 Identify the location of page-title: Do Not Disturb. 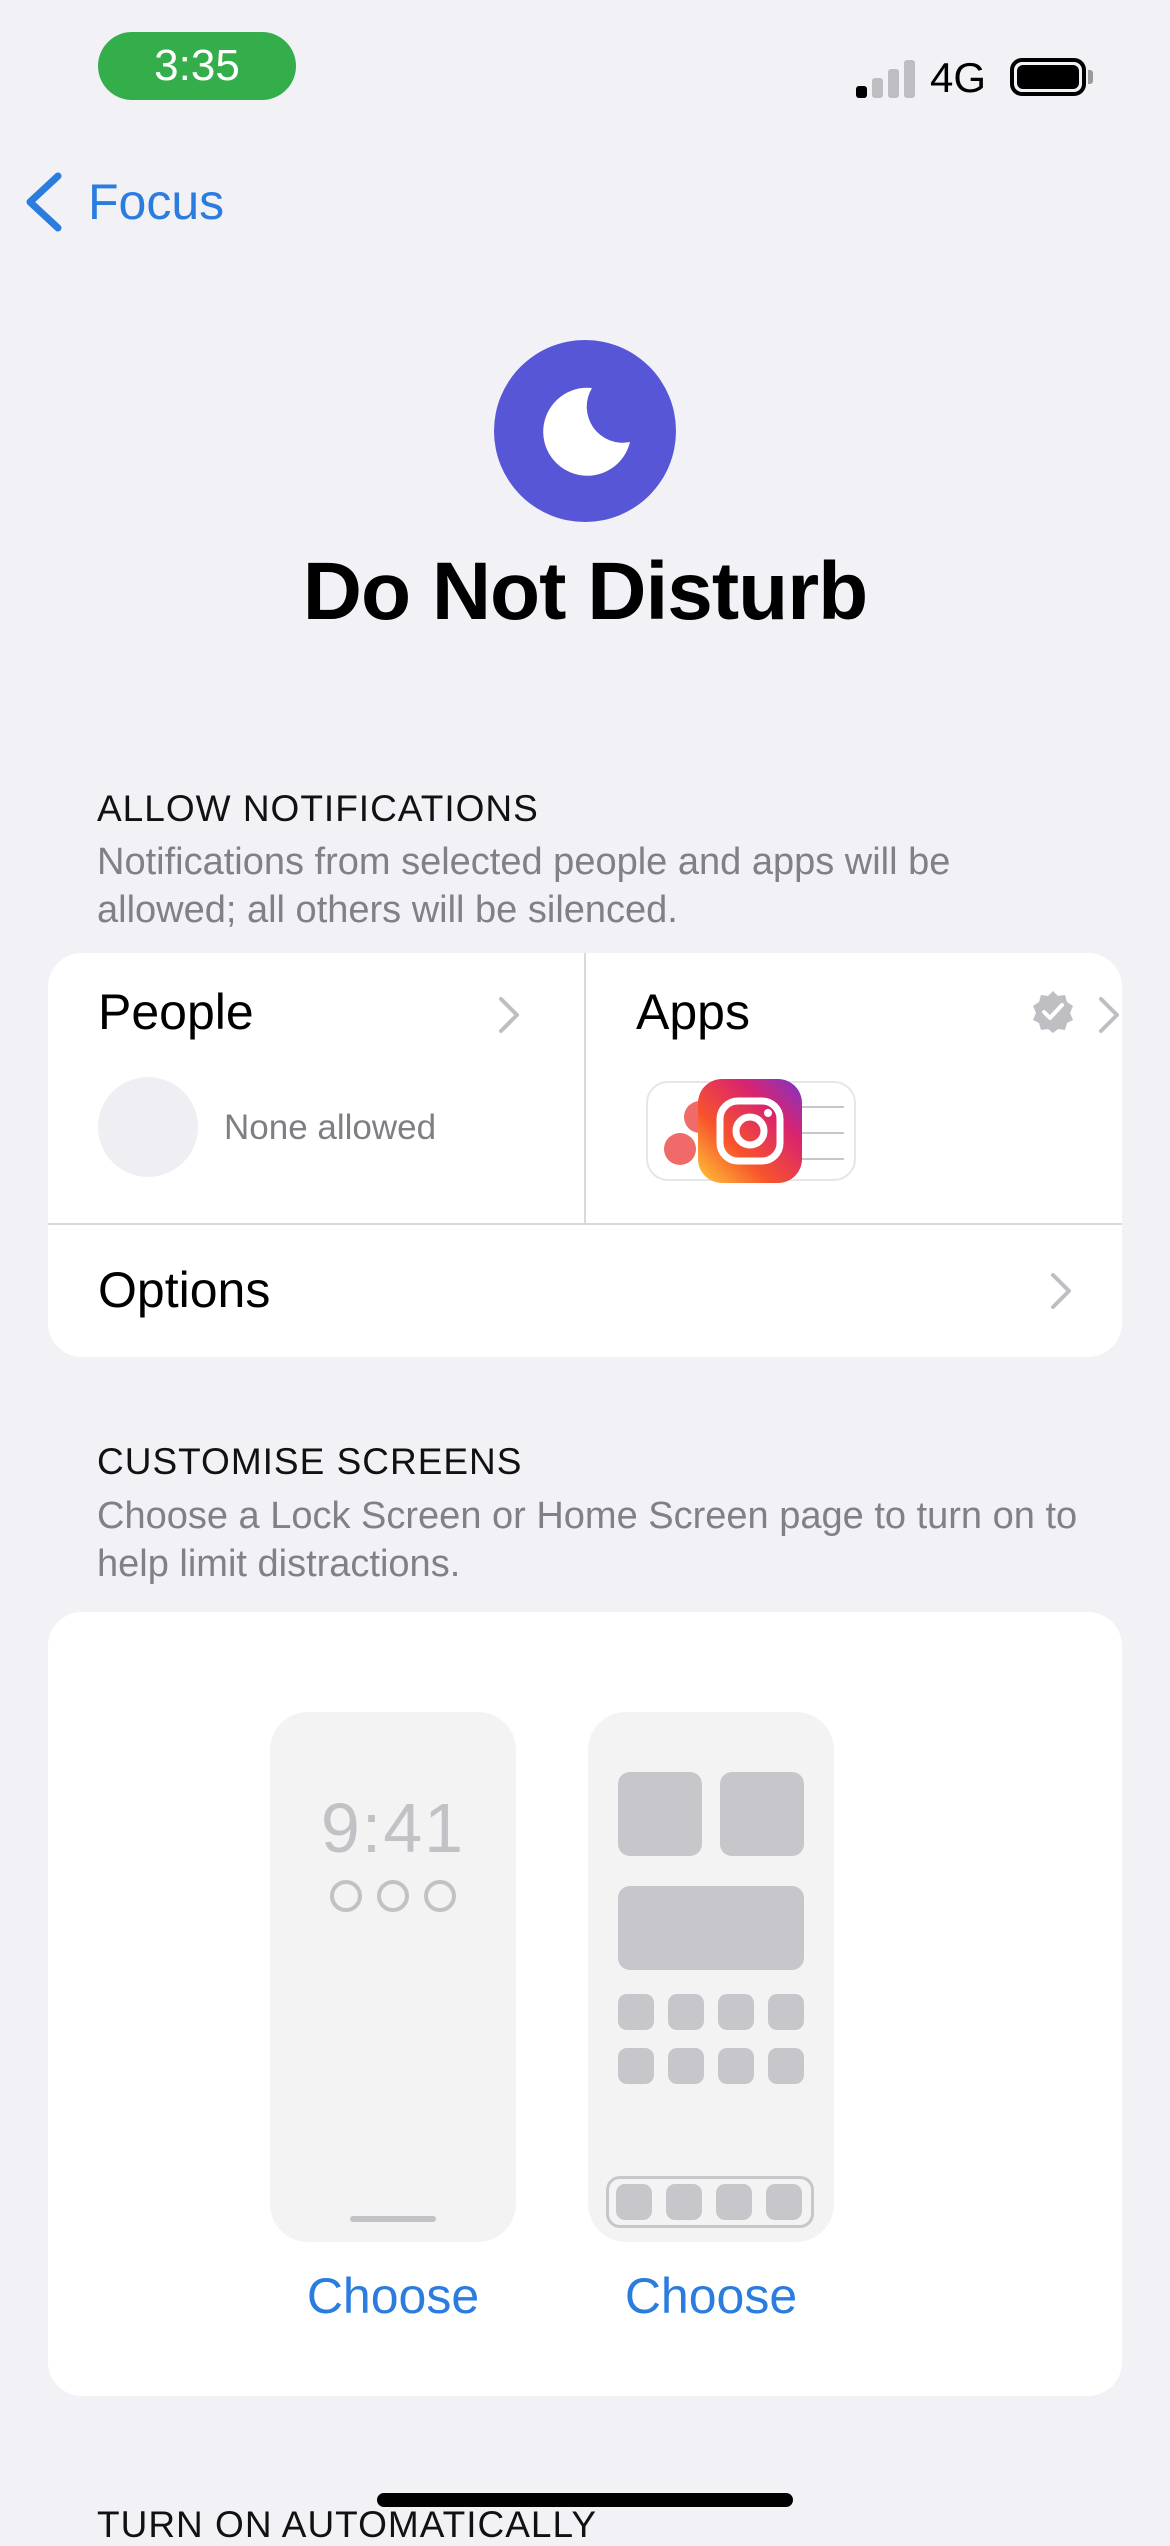
(585, 591).